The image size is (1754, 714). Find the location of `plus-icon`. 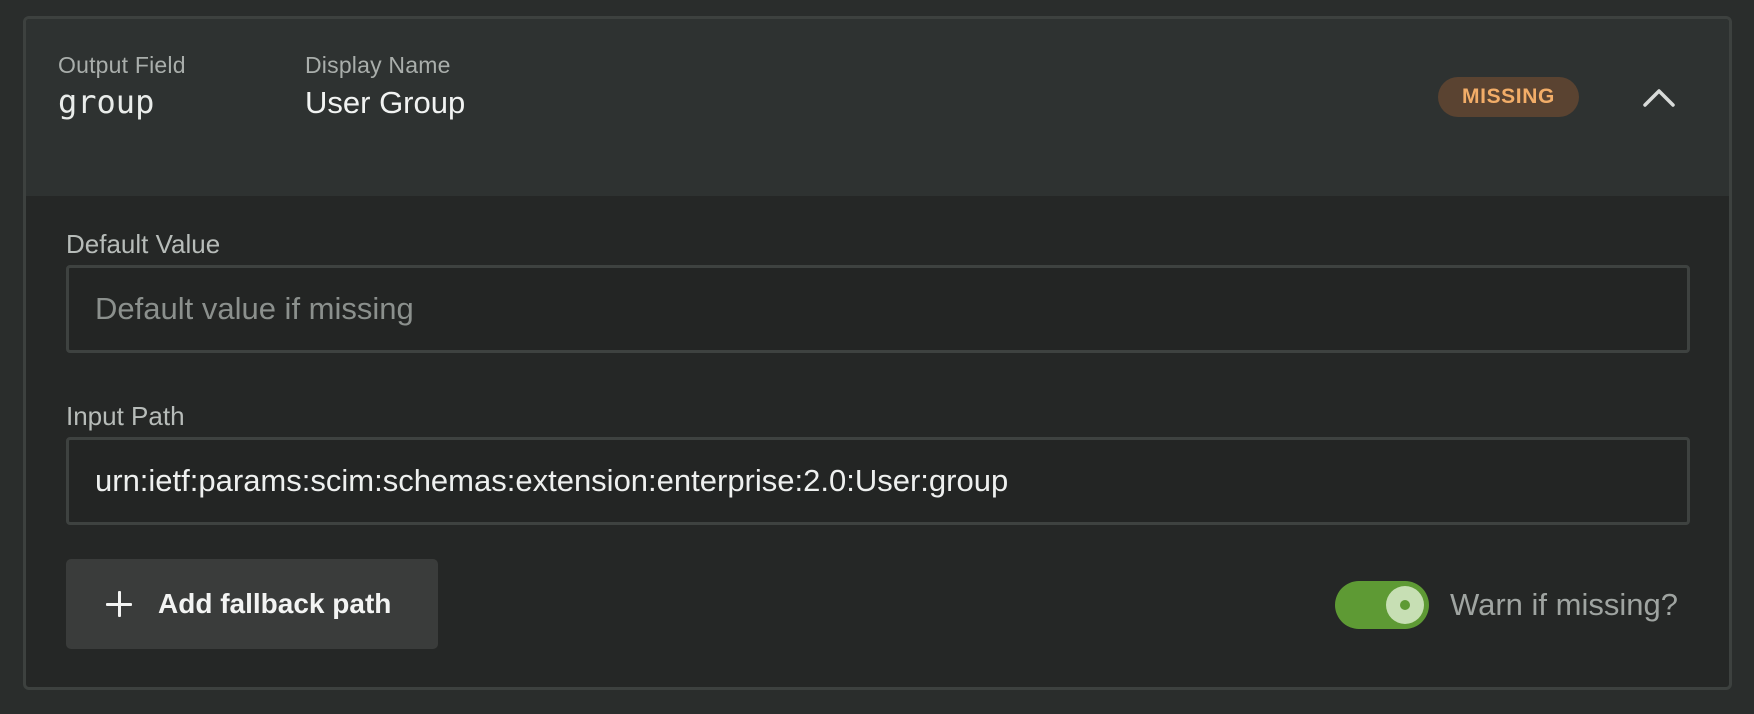

plus-icon is located at coordinates (119, 604).